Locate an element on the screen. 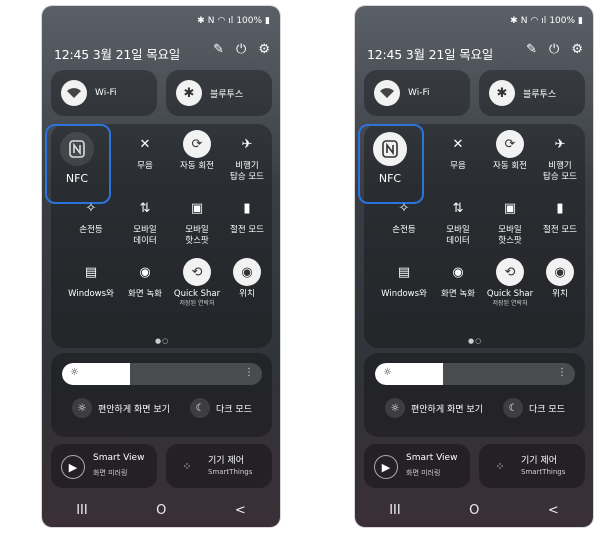 The width and height of the screenshot is (605, 533). hotspot-icon: ▣ is located at coordinates (510, 208).